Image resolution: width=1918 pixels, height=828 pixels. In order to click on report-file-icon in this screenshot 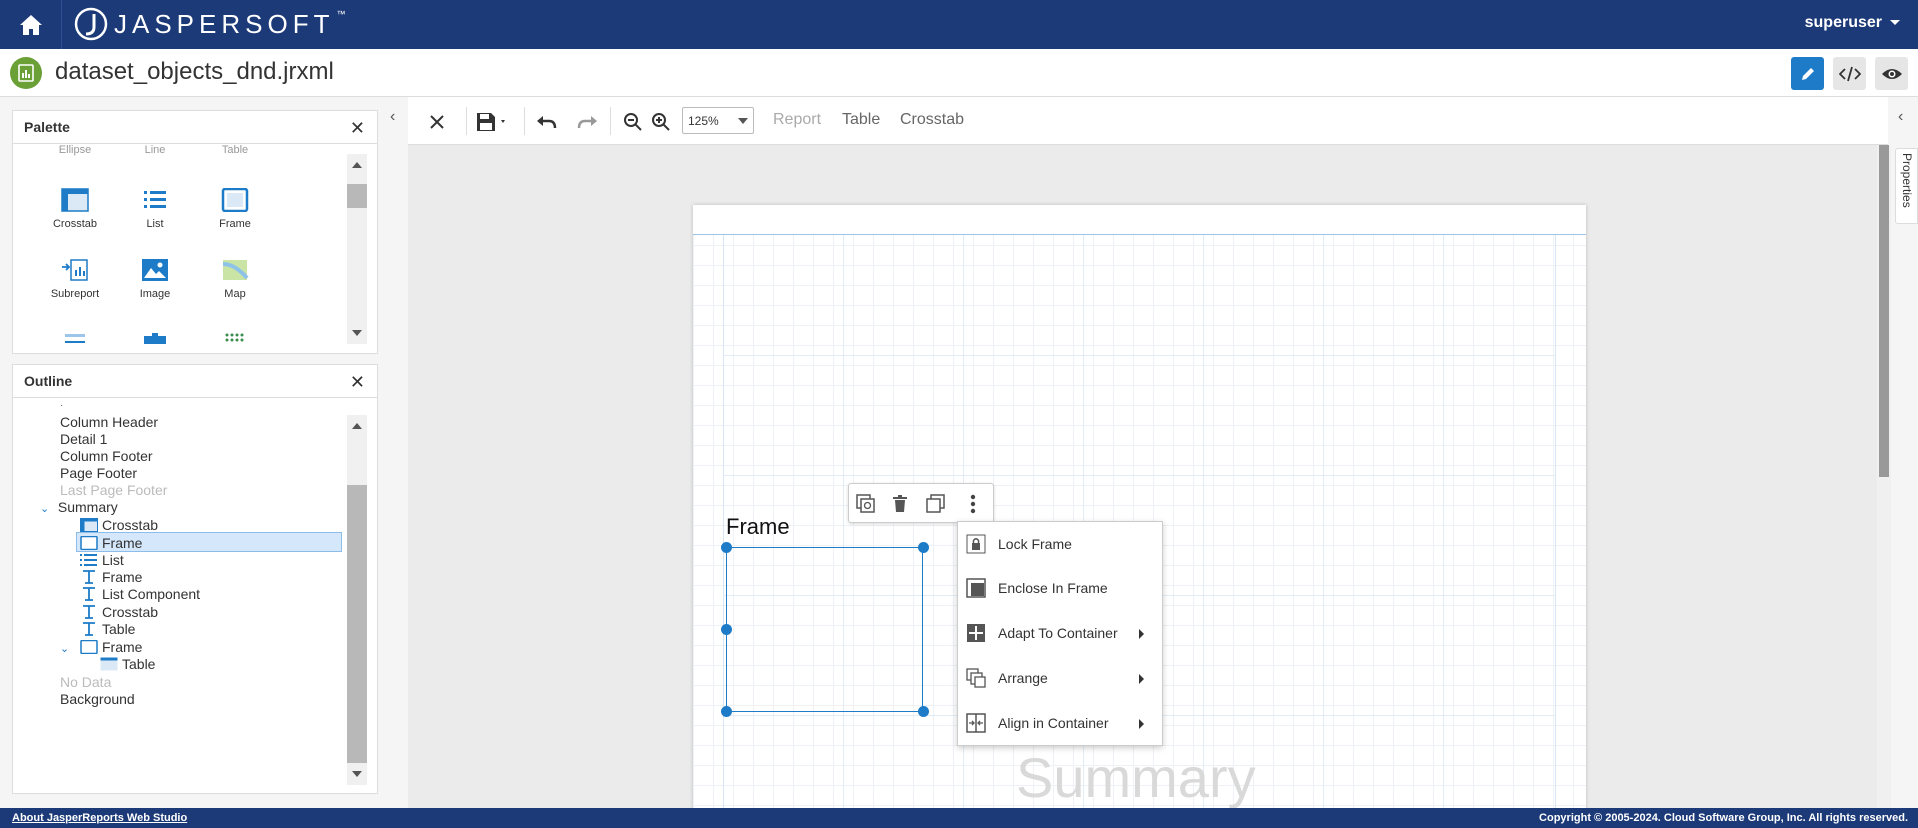, I will do `click(26, 73)`.